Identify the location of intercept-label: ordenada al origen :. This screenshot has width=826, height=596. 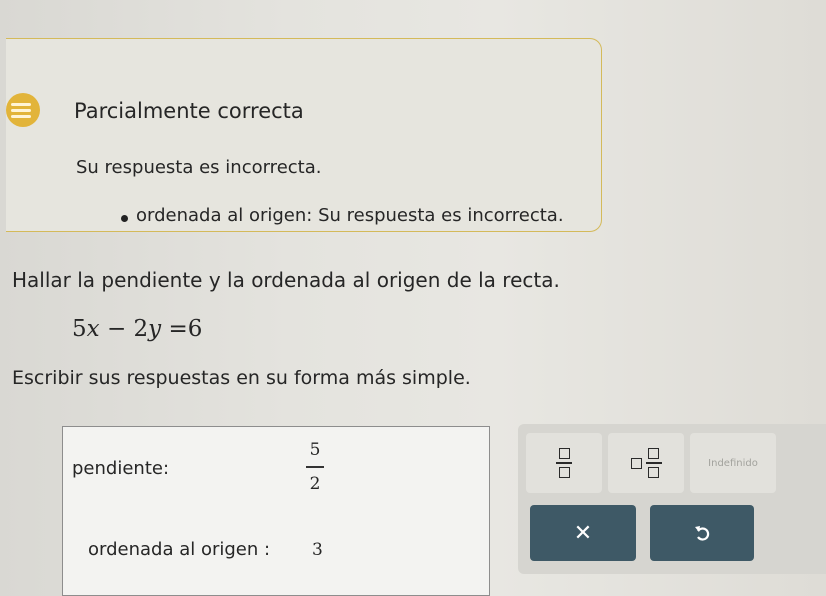
(179, 549).